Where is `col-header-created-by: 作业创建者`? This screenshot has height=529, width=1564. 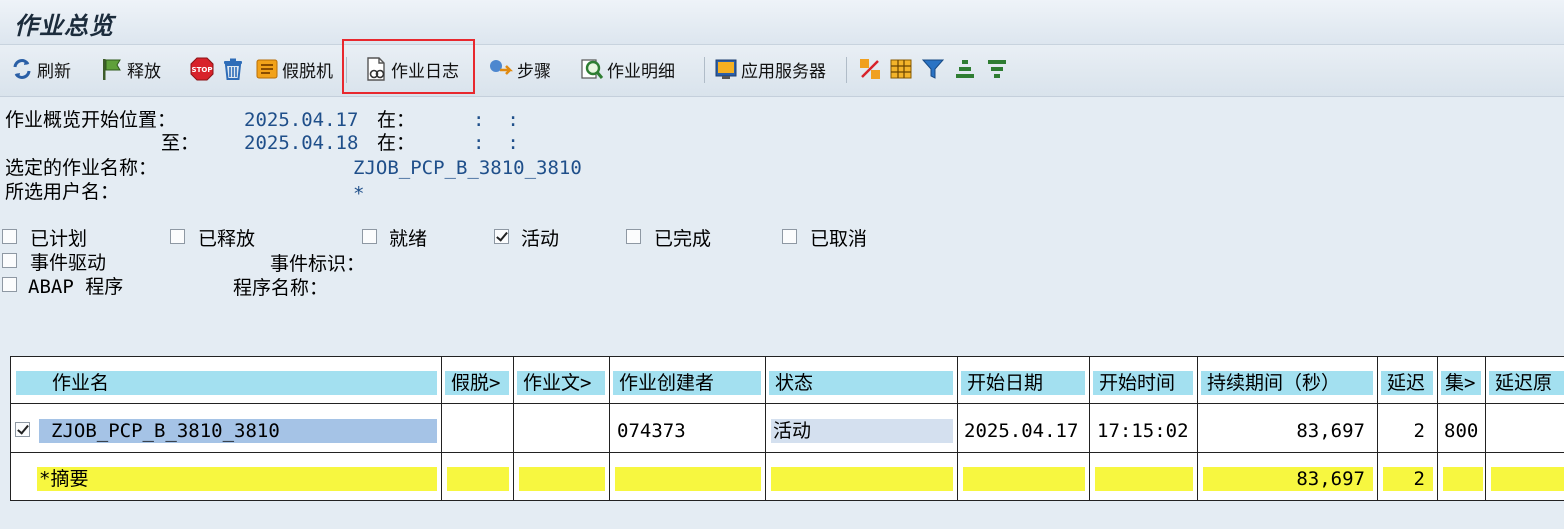 col-header-created-by: 作业创建者 is located at coordinates (687, 383).